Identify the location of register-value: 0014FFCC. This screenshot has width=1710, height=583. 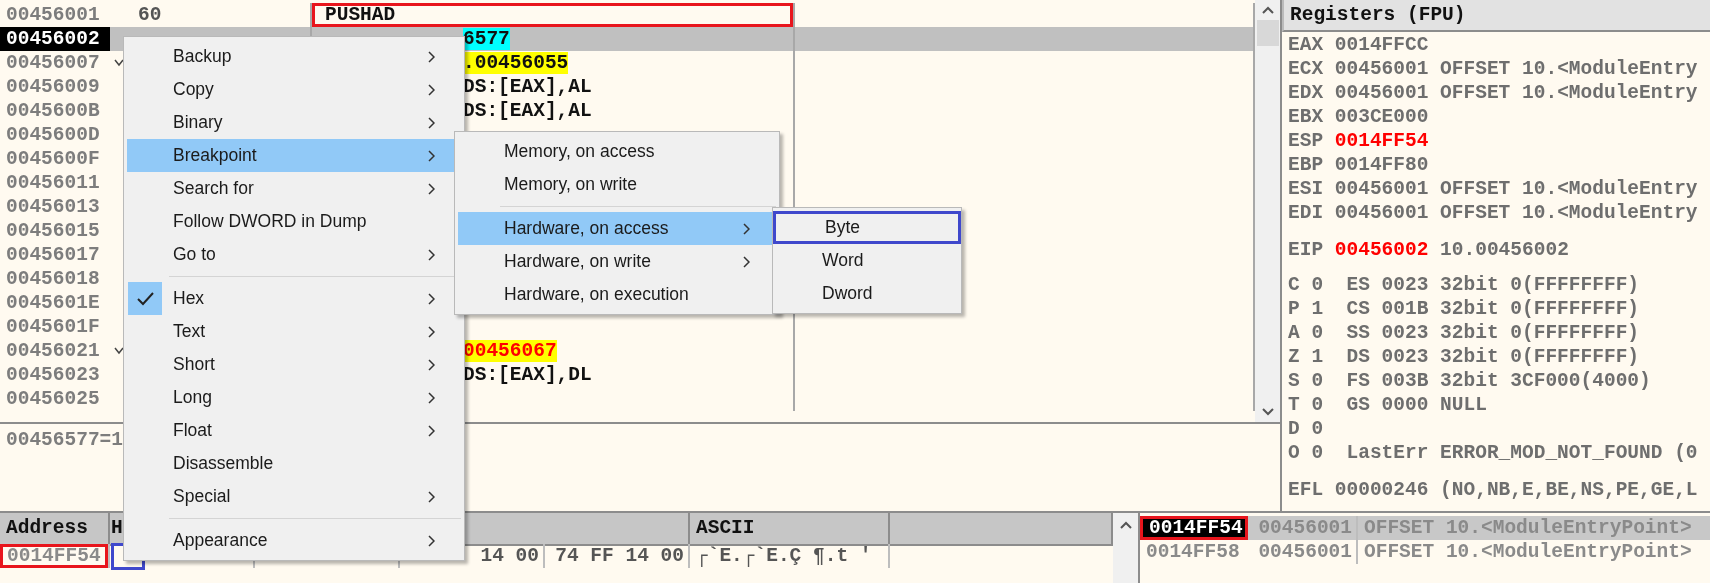
(1381, 45).